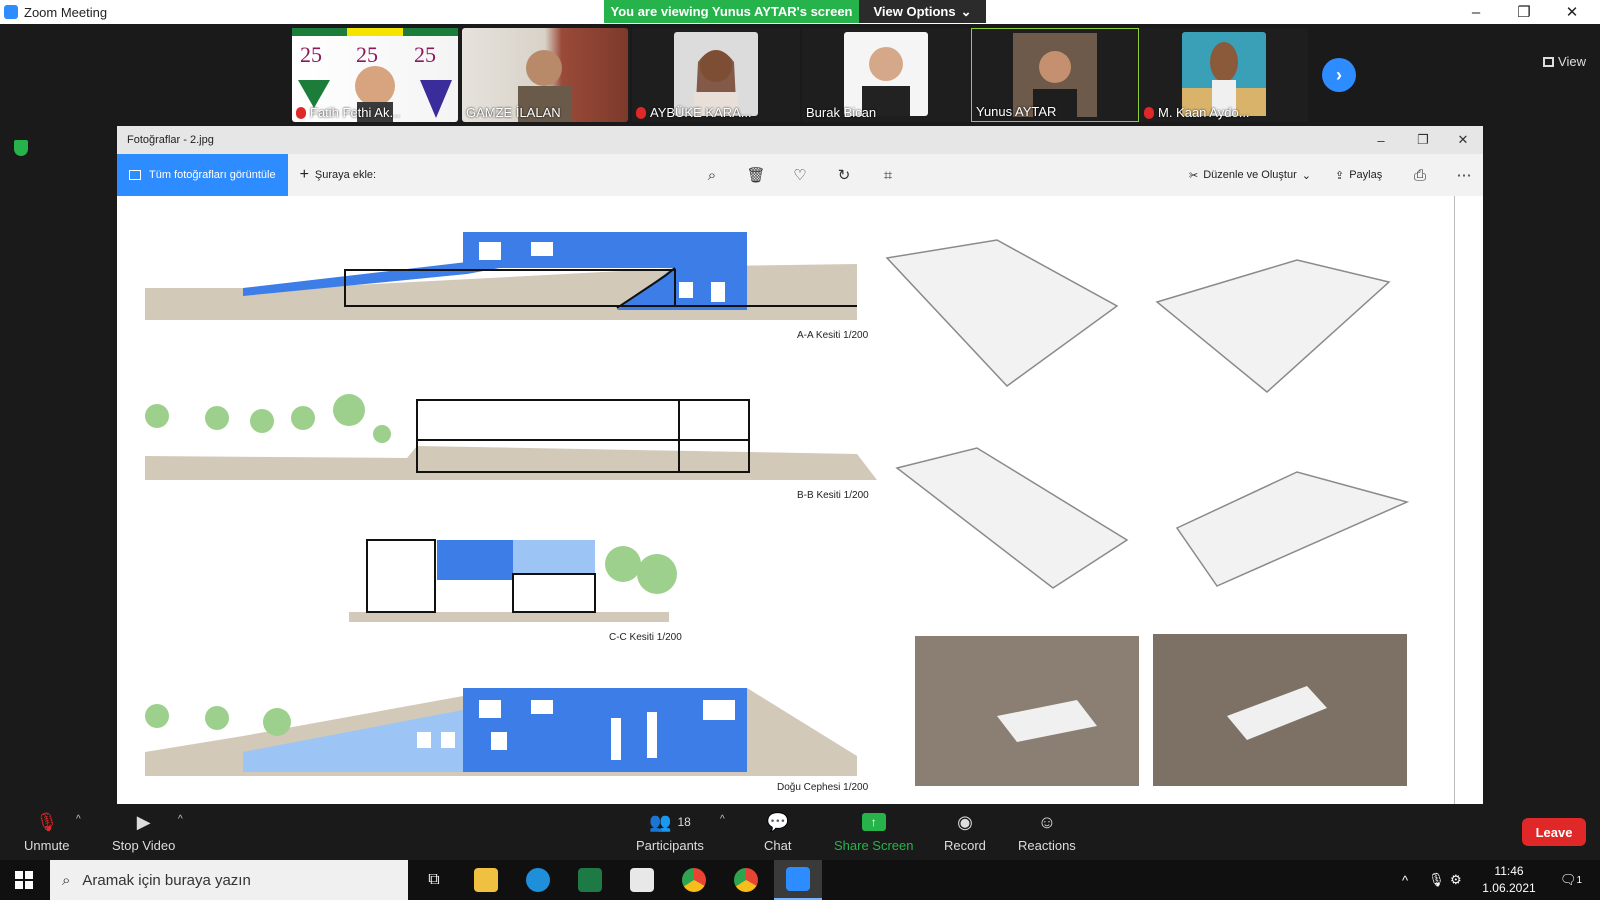  Describe the element at coordinates (434, 880) in the screenshot. I see `task-view-icon: ⧉` at that location.